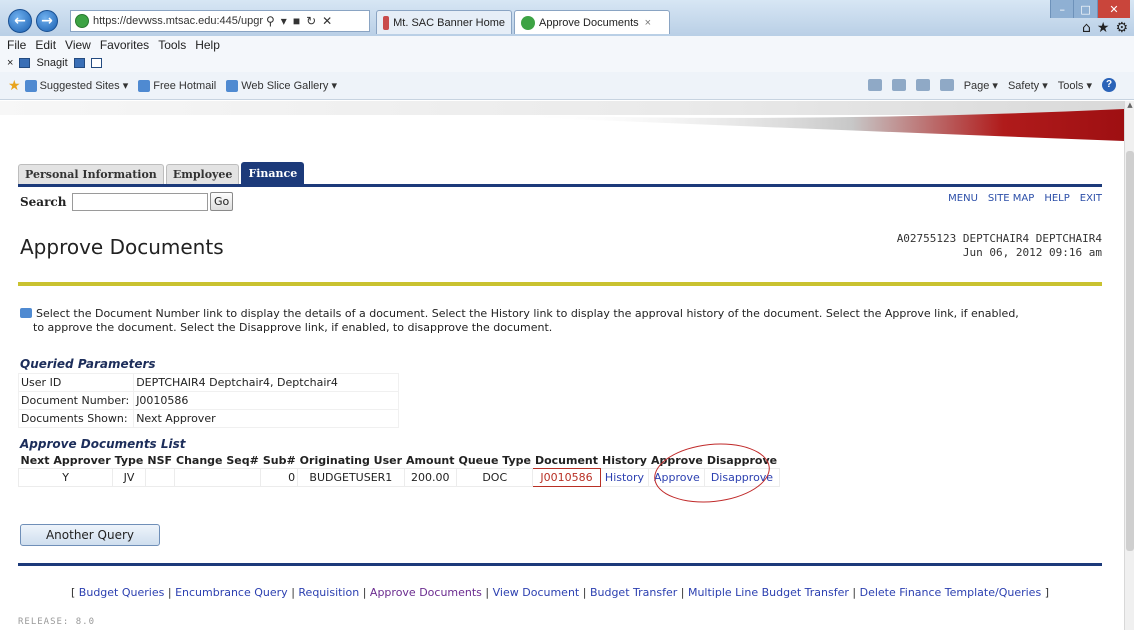 The width and height of the screenshot is (1134, 630). I want to click on menu-tools: Tools, so click(172, 45).